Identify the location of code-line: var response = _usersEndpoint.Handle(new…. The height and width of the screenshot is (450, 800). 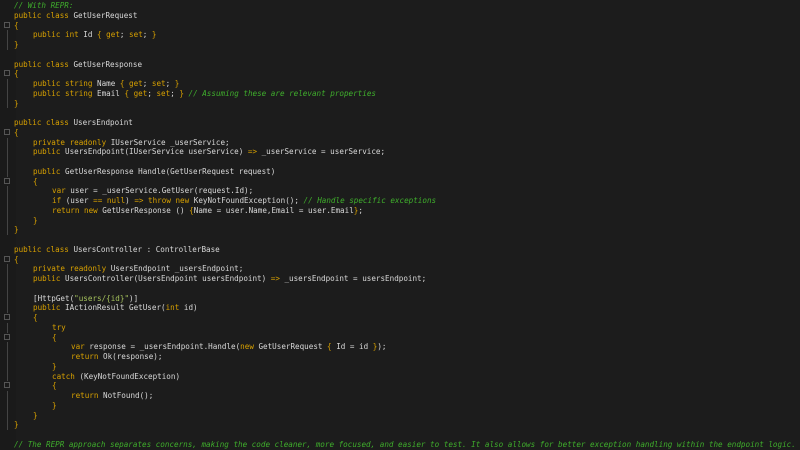
(400, 347).